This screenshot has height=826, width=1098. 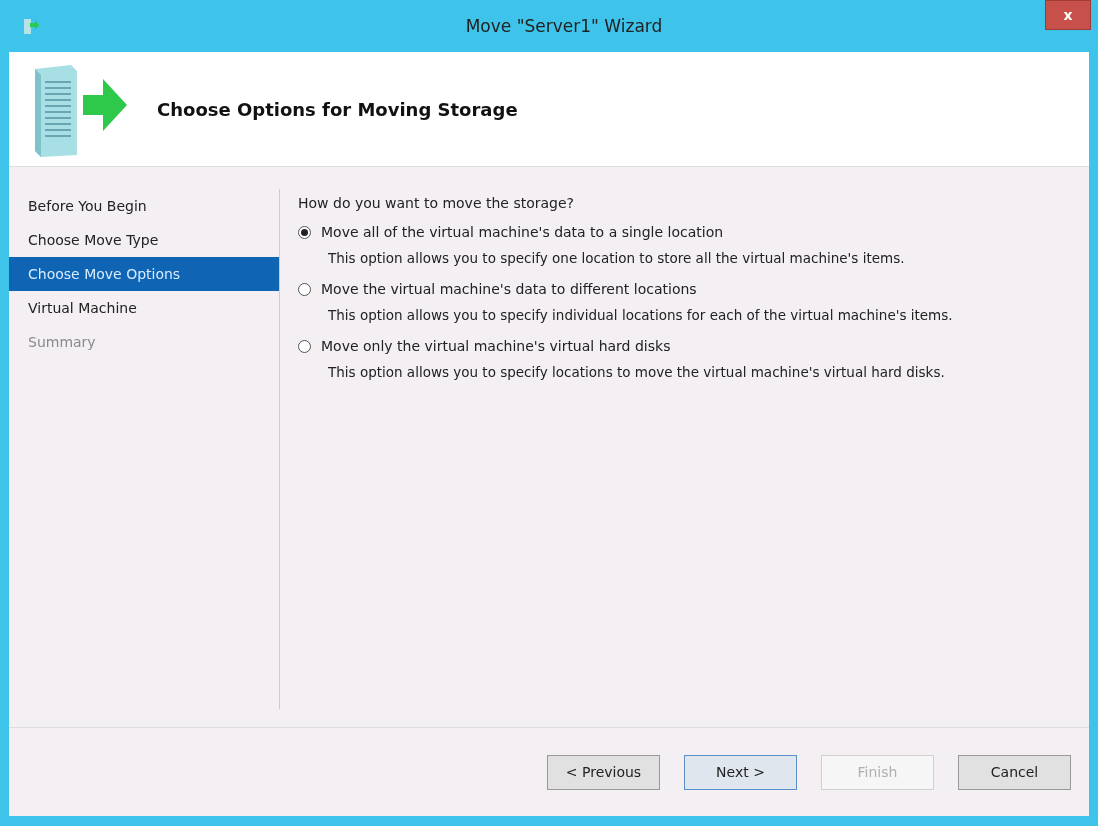 What do you see at coordinates (1014, 772) in the screenshot?
I see `wizard-button: Cancel` at bounding box center [1014, 772].